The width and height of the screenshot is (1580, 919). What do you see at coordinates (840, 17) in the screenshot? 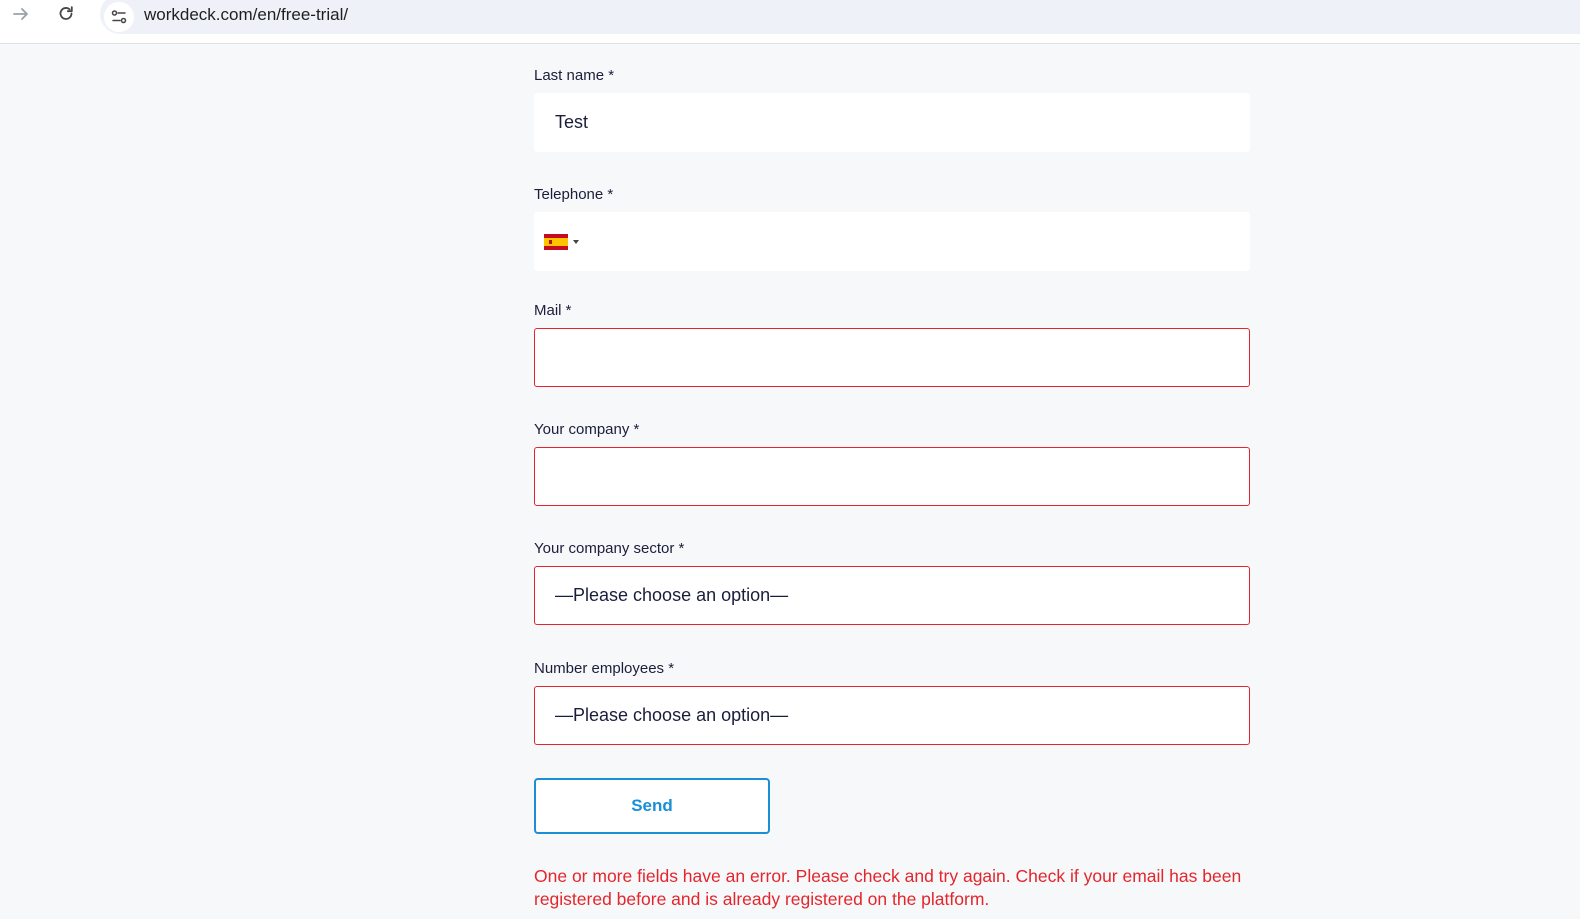
I see `address-bar: workdeck.com/en/free-trial/` at bounding box center [840, 17].